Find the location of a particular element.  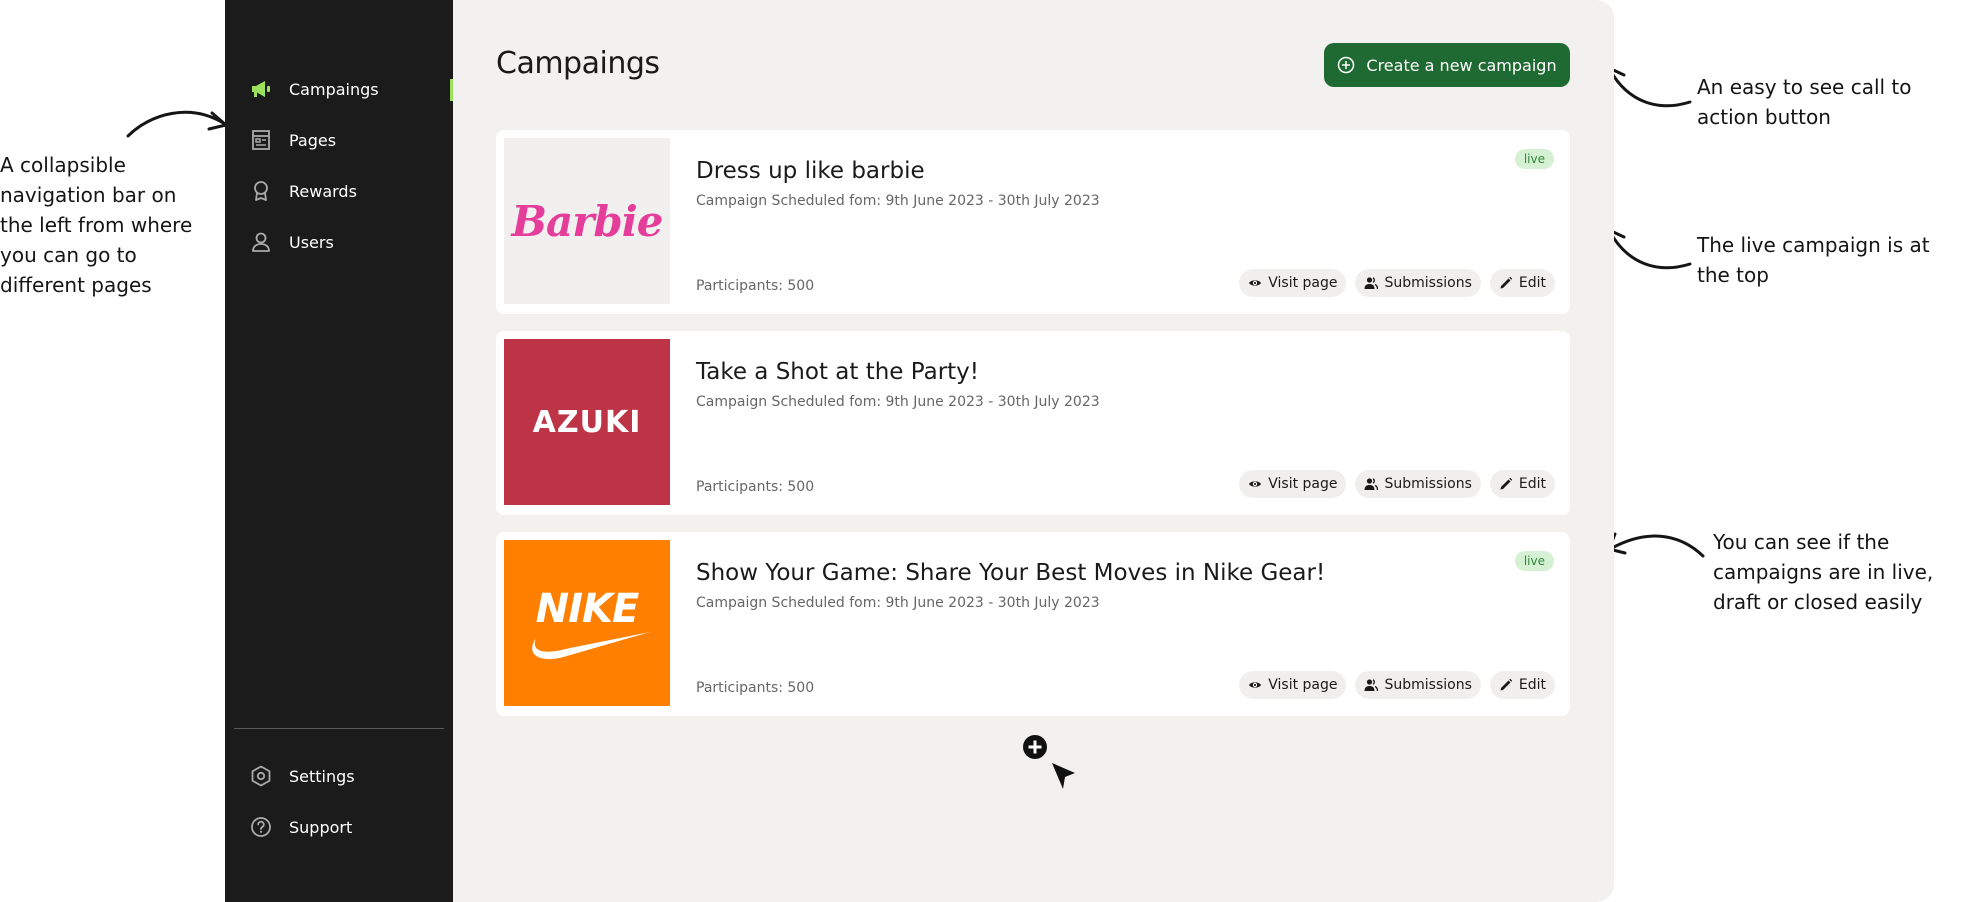

award-icon is located at coordinates (261, 191).